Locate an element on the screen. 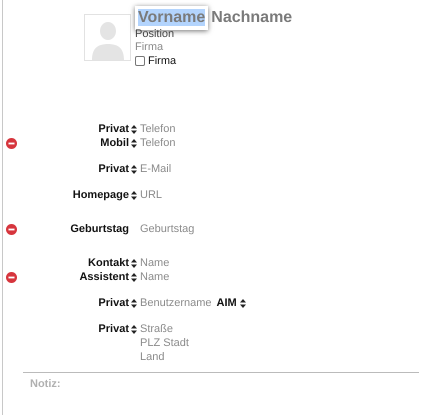 This screenshot has height=415, width=437. field-label: Mobil is located at coordinates (114, 143).